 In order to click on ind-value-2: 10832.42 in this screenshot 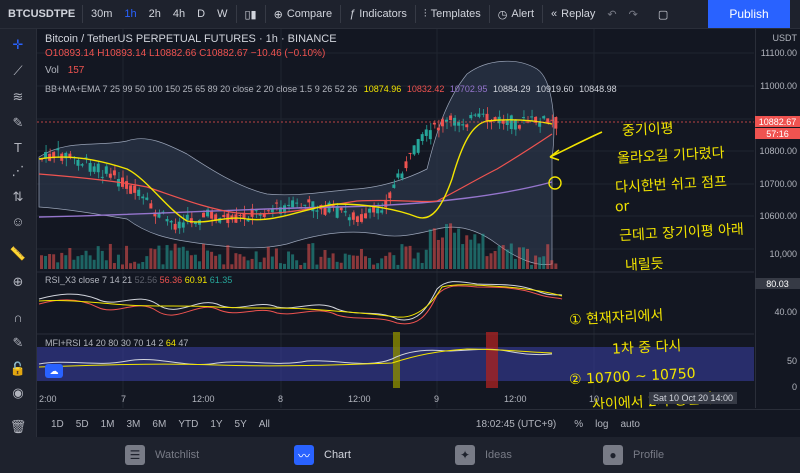, I will do `click(425, 89)`.